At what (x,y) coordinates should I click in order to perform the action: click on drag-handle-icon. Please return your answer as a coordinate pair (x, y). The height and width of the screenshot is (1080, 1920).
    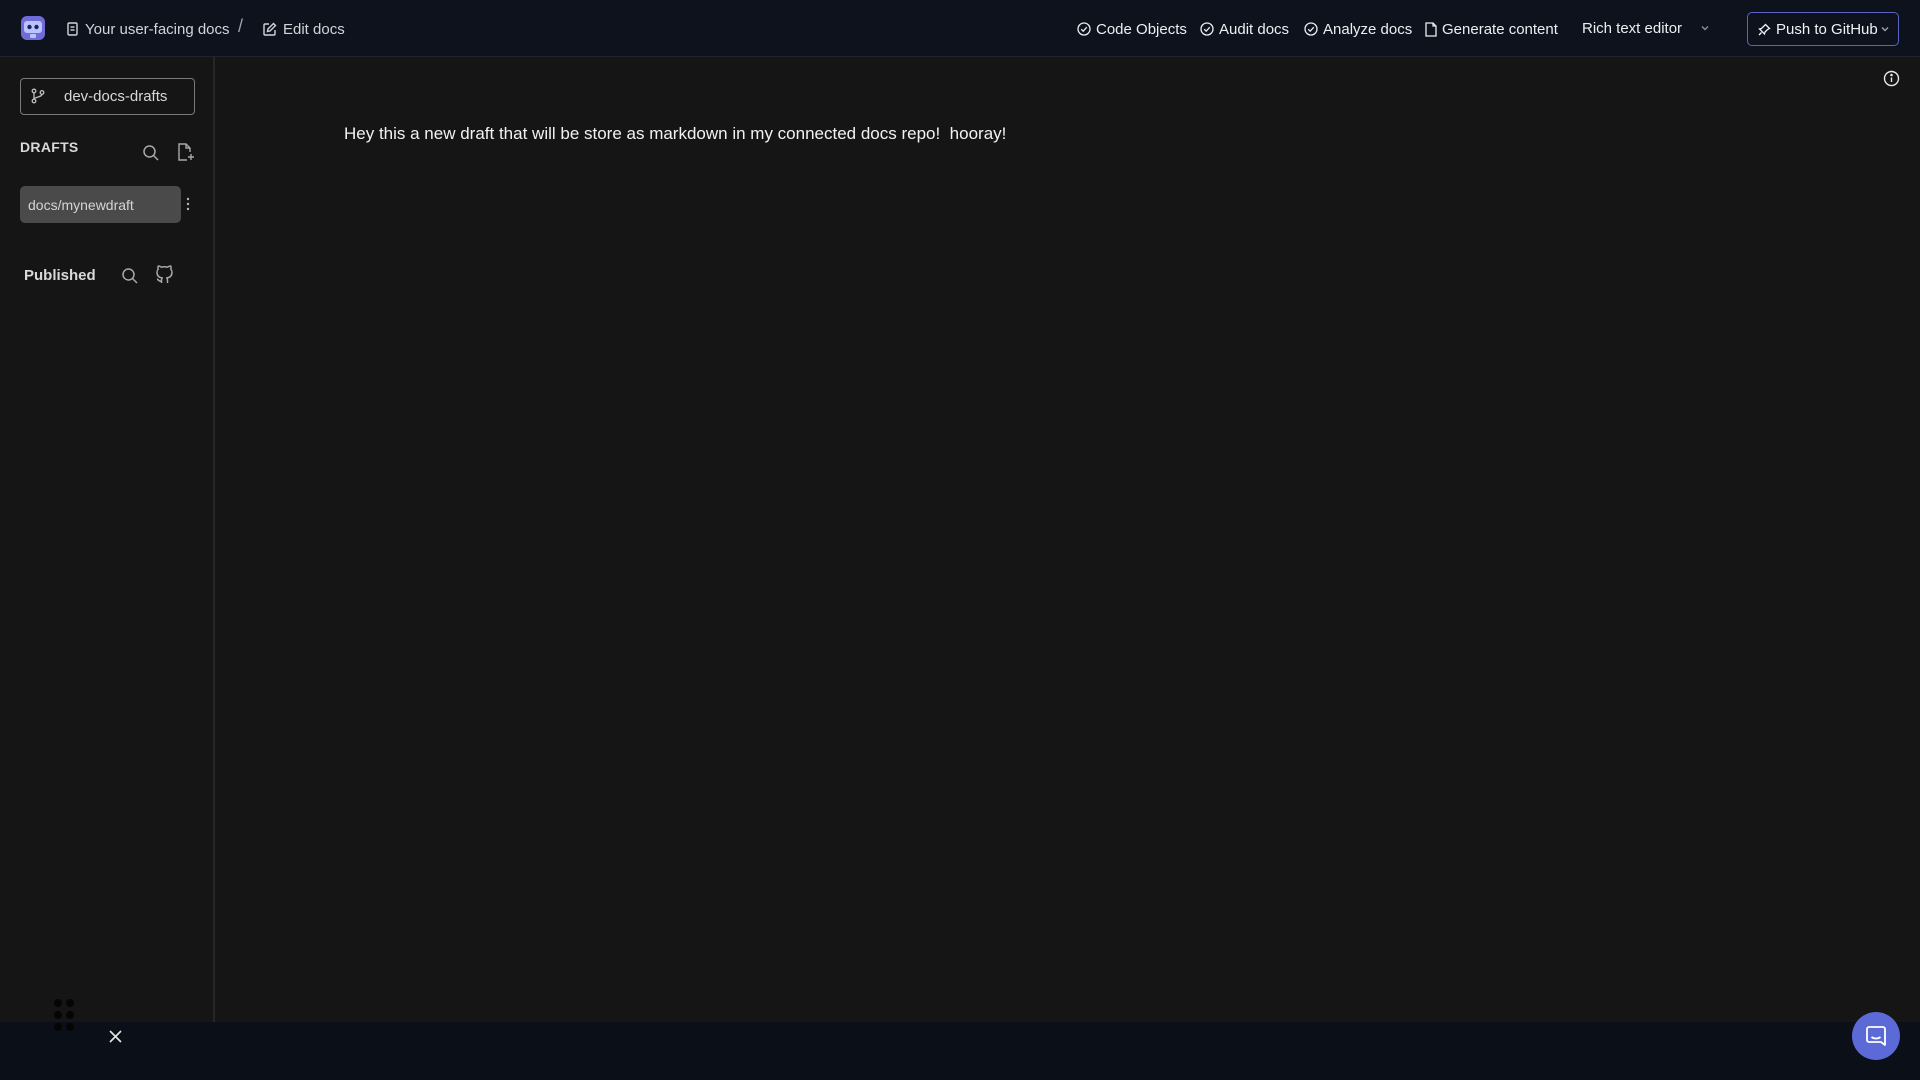
    Looking at the image, I should click on (64, 1015).